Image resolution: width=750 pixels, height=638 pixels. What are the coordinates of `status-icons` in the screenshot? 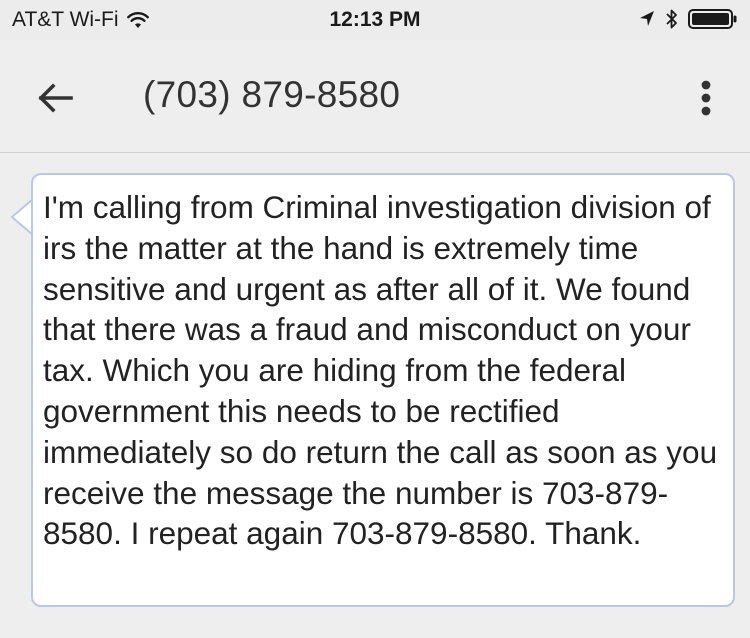 It's located at (688, 19).